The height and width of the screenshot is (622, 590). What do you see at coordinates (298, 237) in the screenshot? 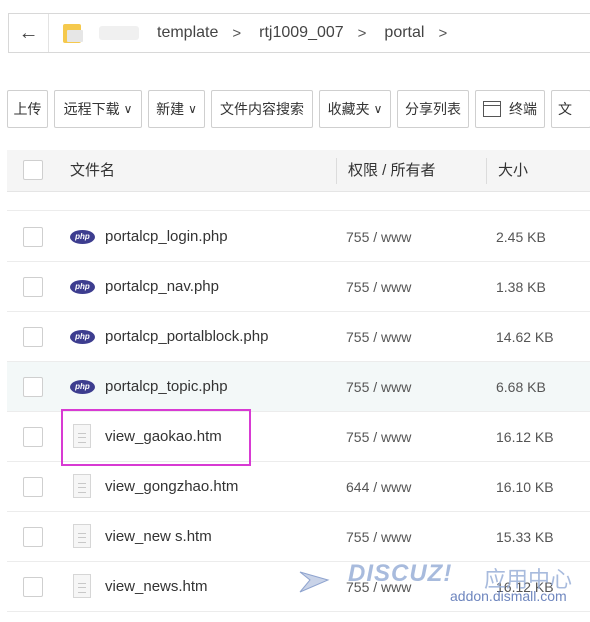
I see `table-row: php portalcp_login.php 755 / www 2.45 KB` at bounding box center [298, 237].